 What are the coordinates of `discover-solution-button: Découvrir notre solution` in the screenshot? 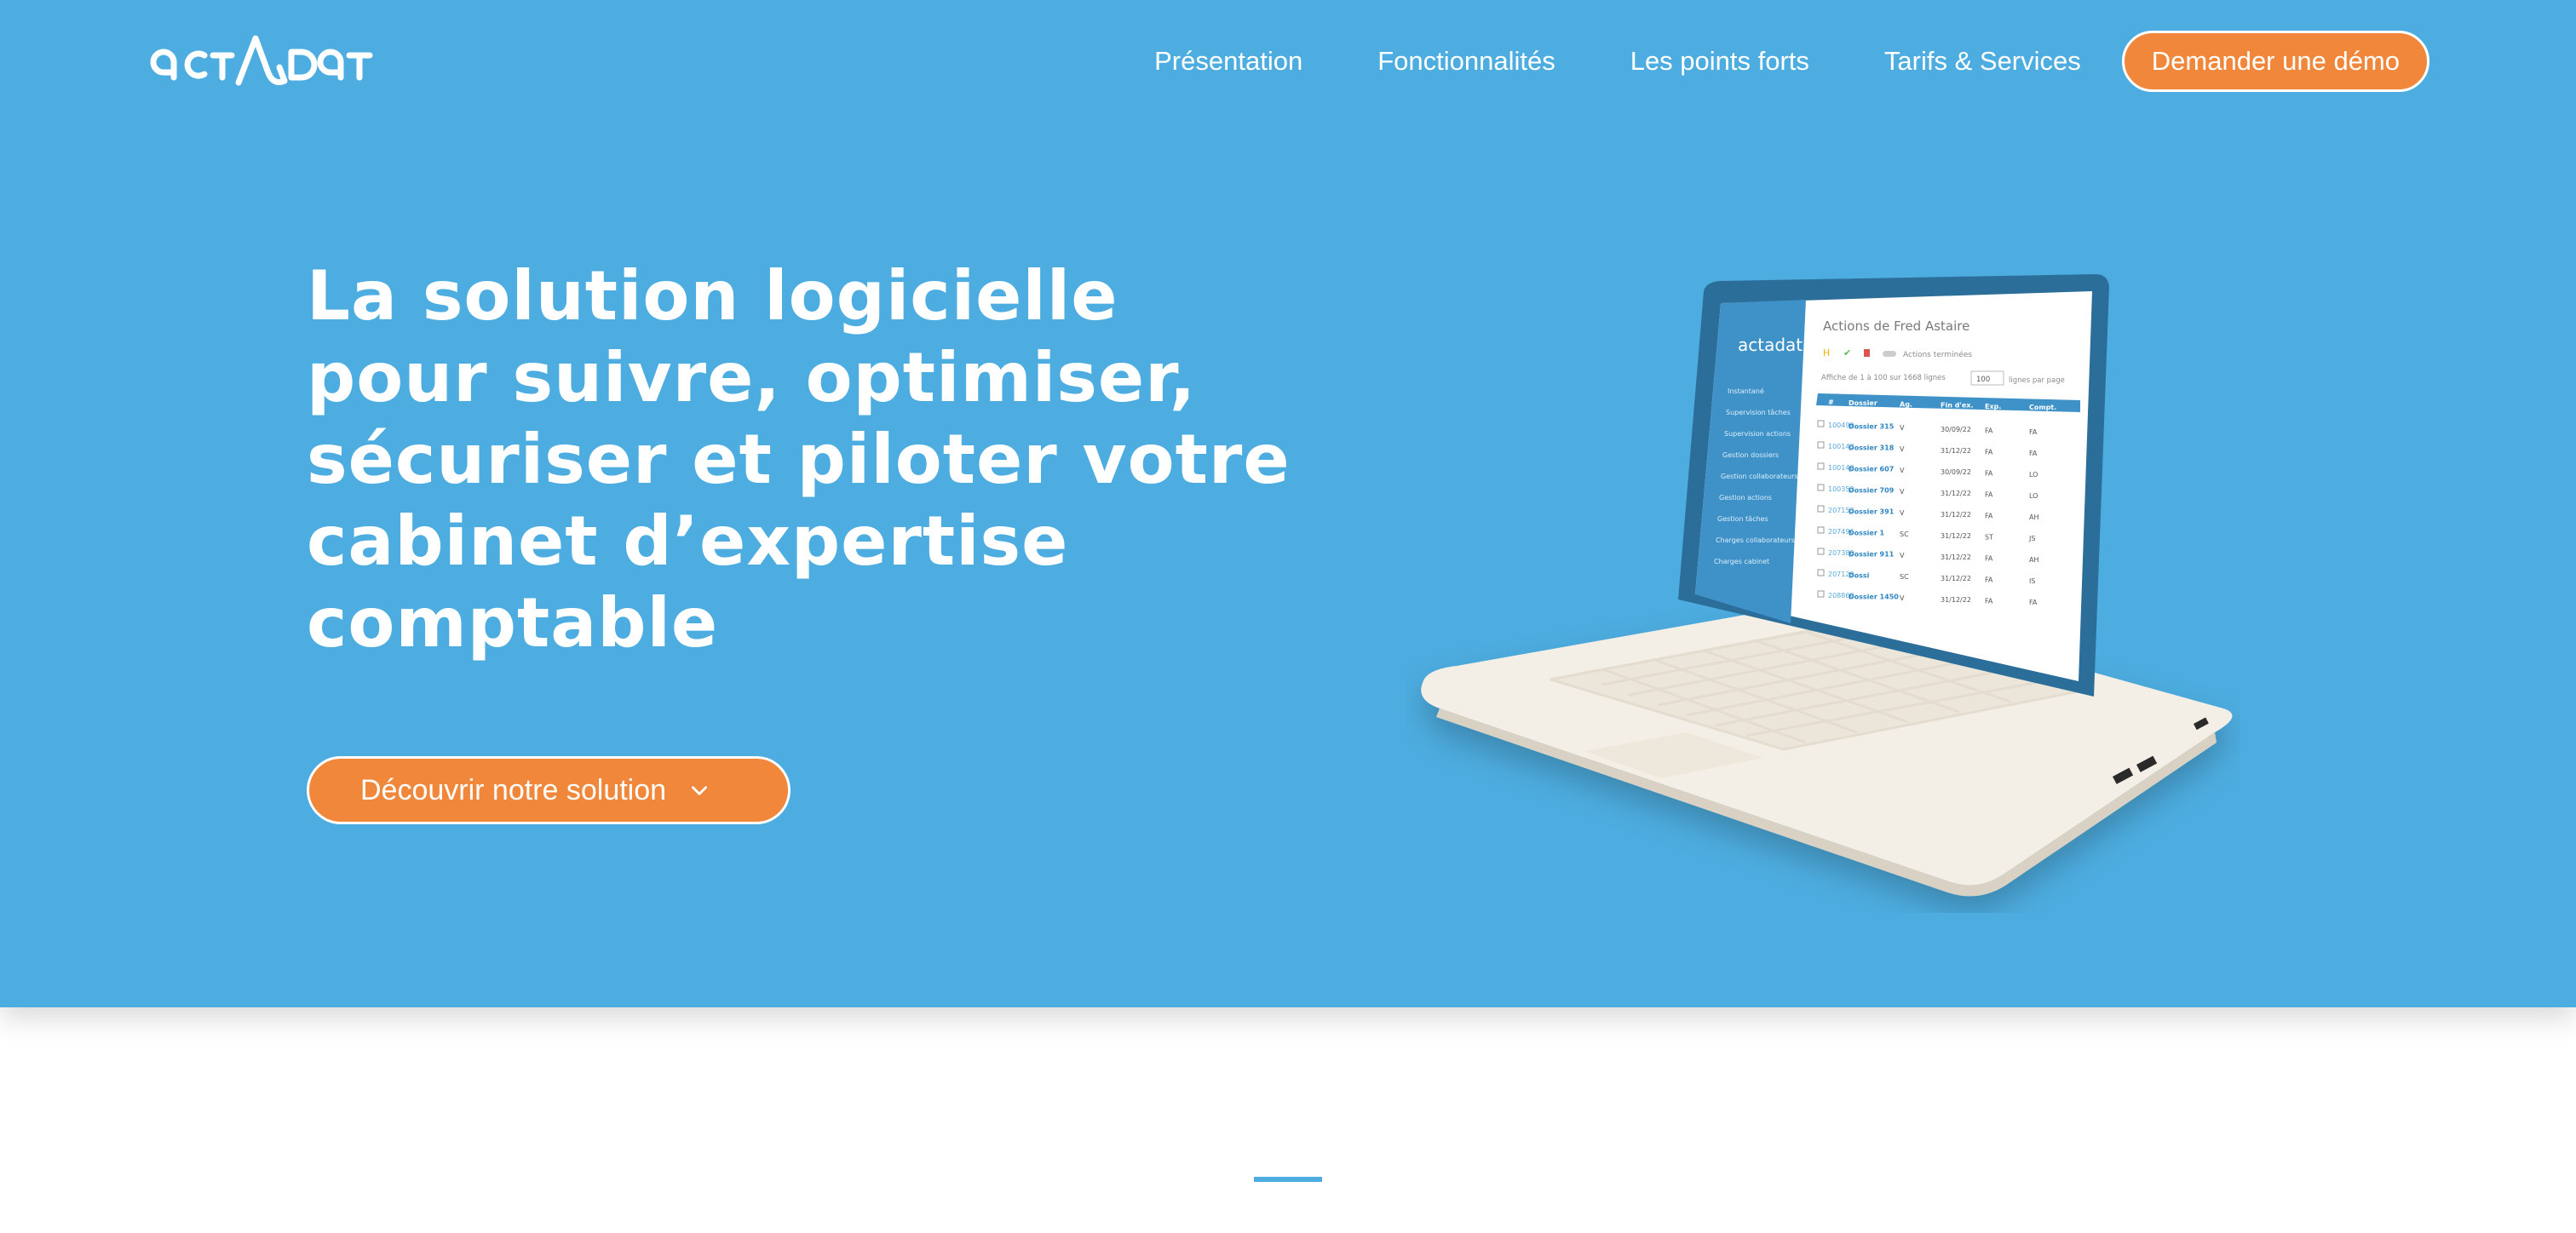 It's located at (549, 790).